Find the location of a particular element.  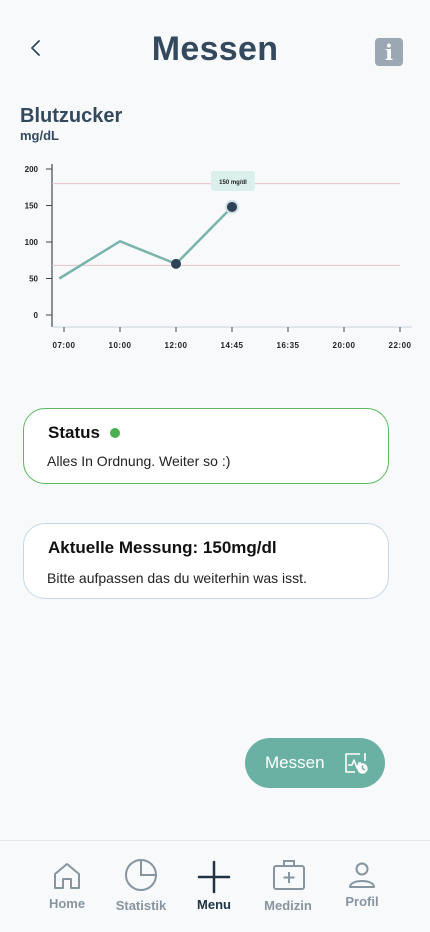

page-title: Messen is located at coordinates (215, 49).